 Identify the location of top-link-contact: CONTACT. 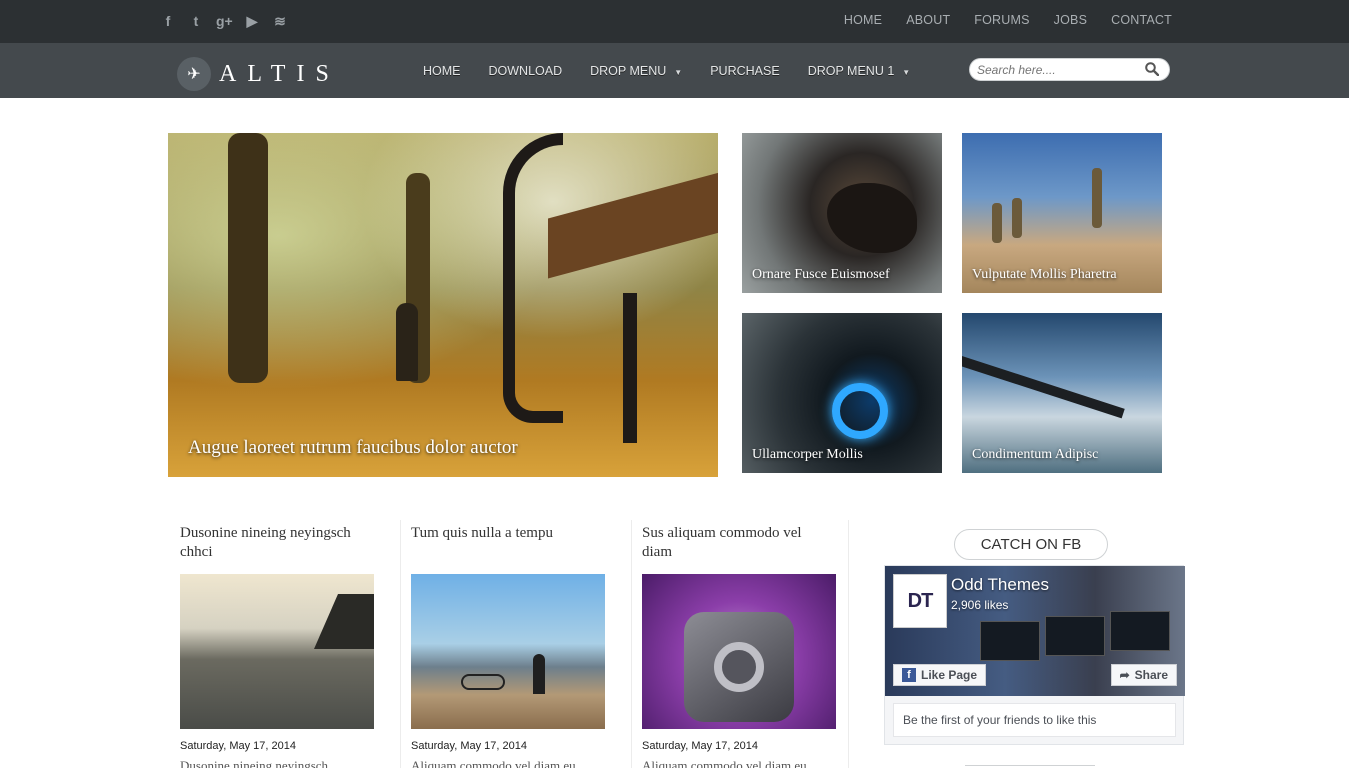
(1141, 20).